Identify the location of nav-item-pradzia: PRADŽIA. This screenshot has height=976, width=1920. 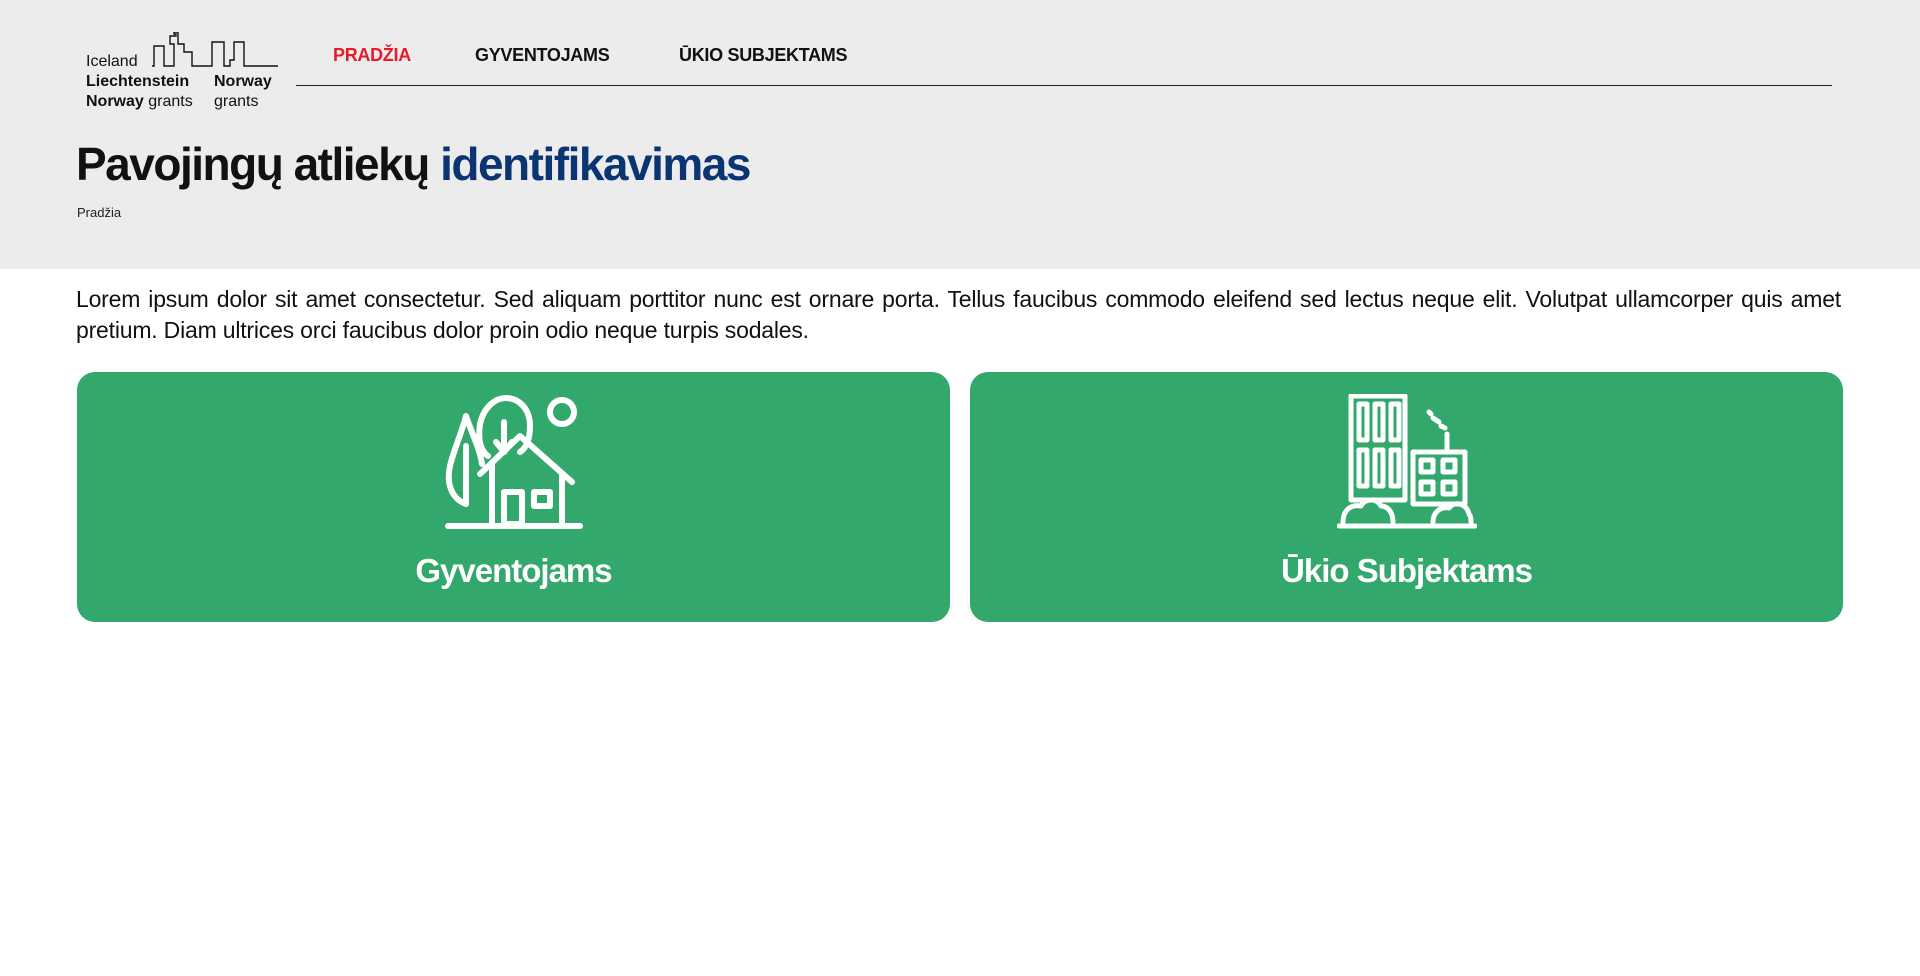
(372, 55).